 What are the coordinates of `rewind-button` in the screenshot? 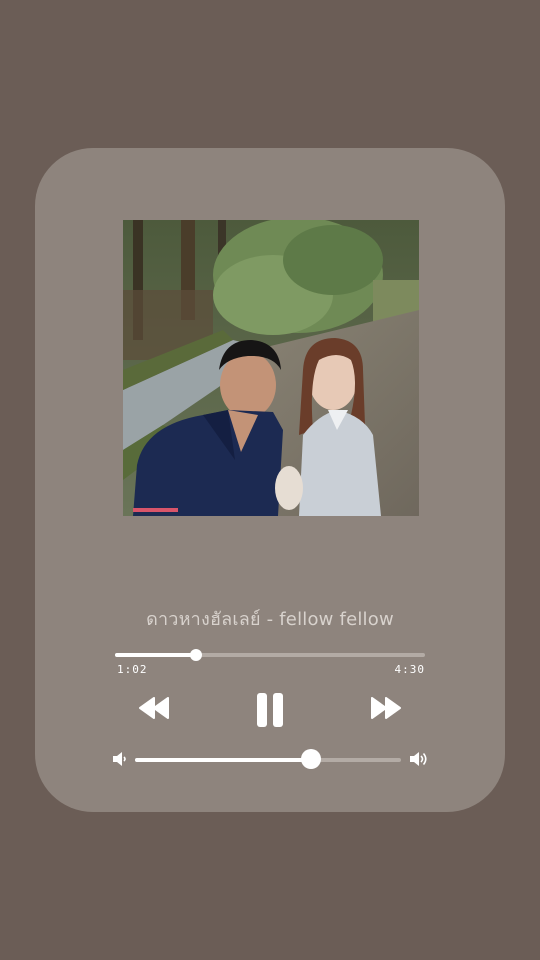 It's located at (154, 708).